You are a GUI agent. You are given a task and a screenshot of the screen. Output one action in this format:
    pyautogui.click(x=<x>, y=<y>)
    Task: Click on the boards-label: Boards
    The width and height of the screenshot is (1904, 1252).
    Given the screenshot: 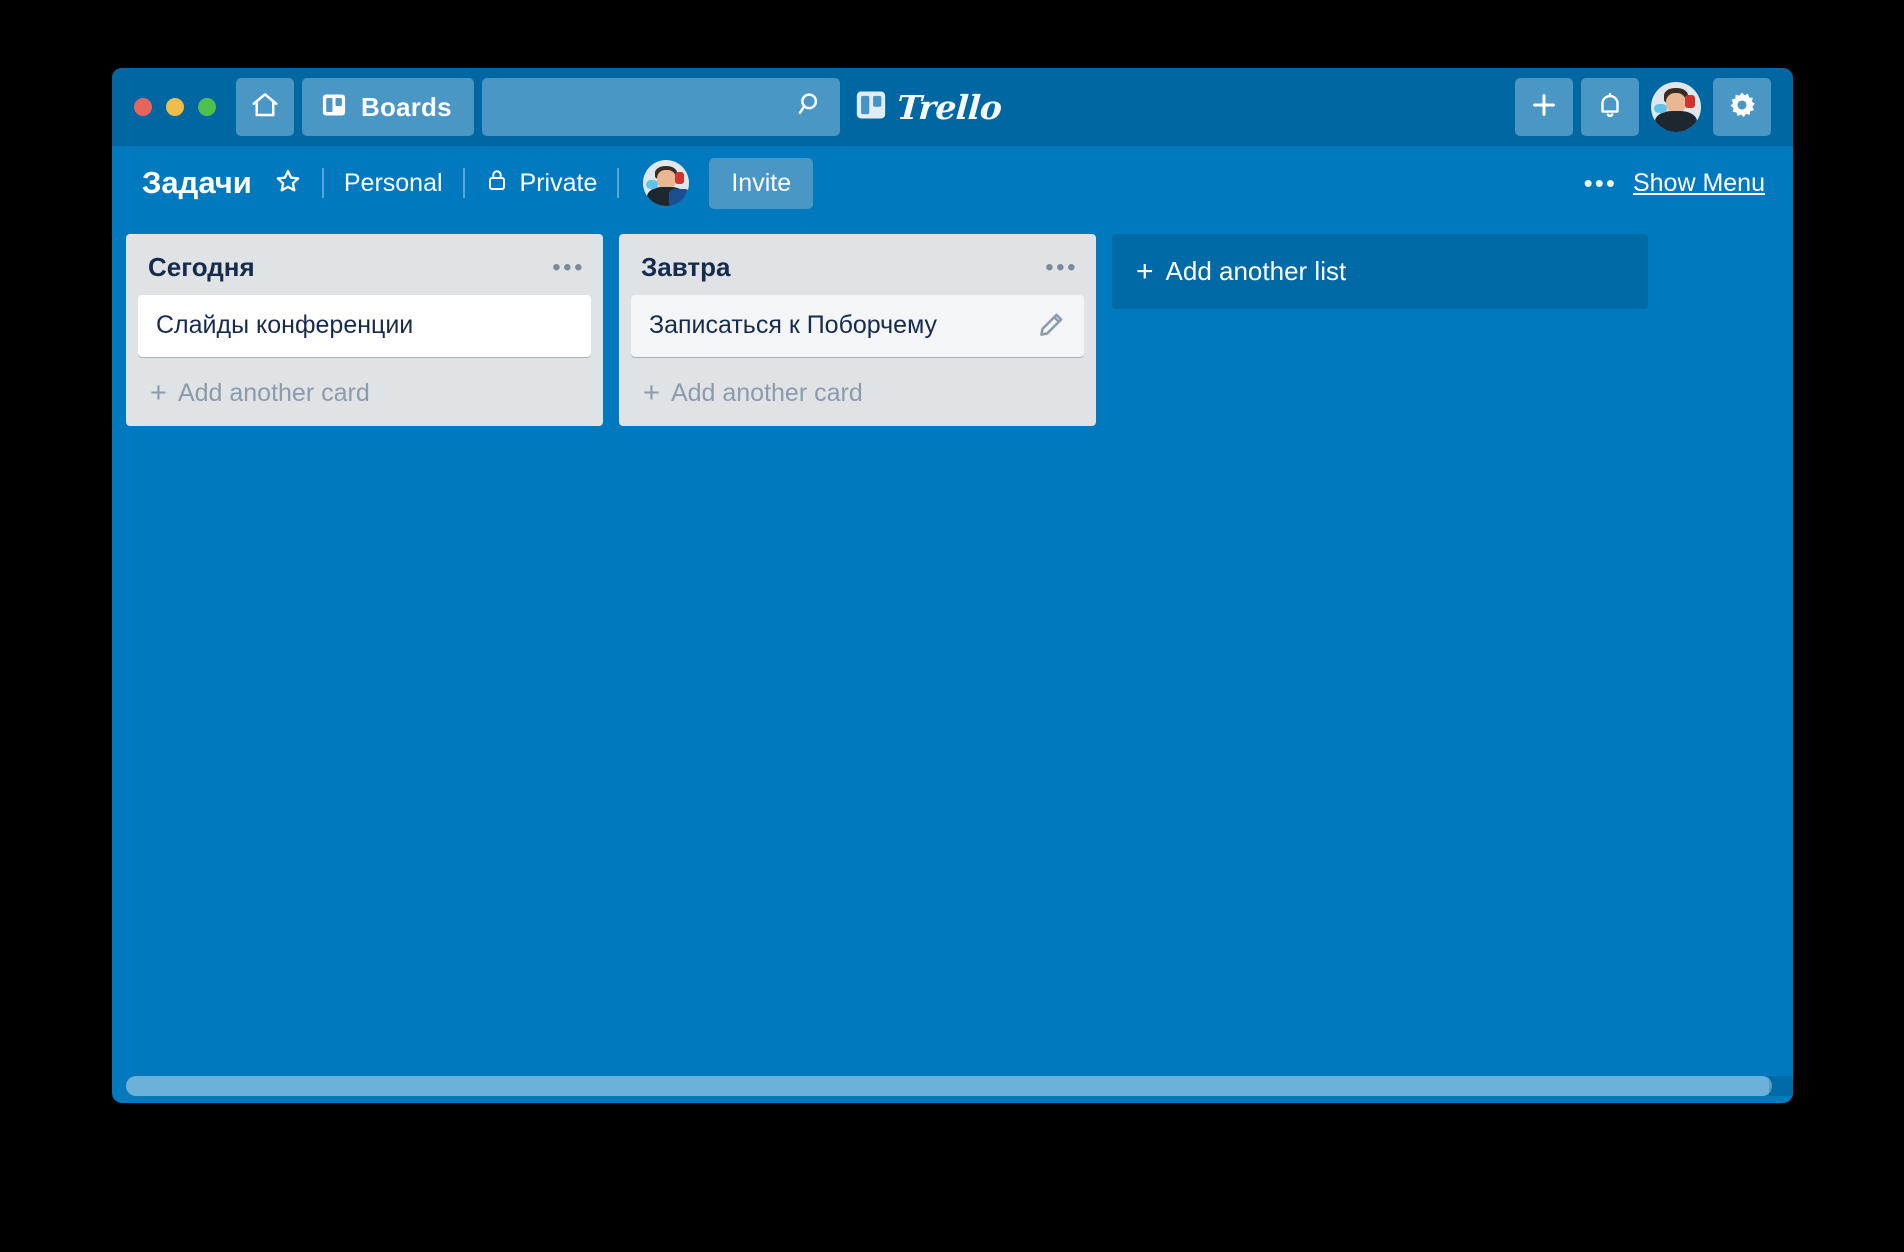 What is the action you would take?
    pyautogui.click(x=406, y=106)
    